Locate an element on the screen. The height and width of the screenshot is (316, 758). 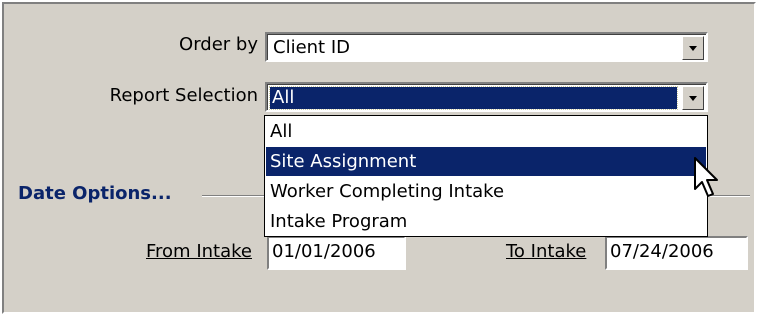
order-by-dropdown-button is located at coordinates (693, 48).